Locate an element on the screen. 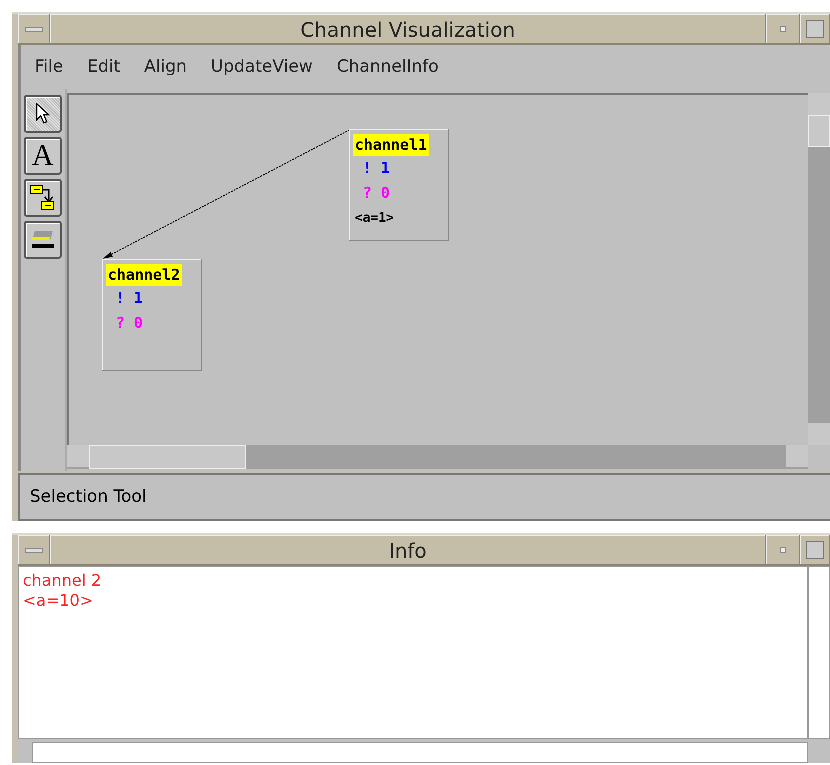  menu-item: UpdateView is located at coordinates (262, 67).